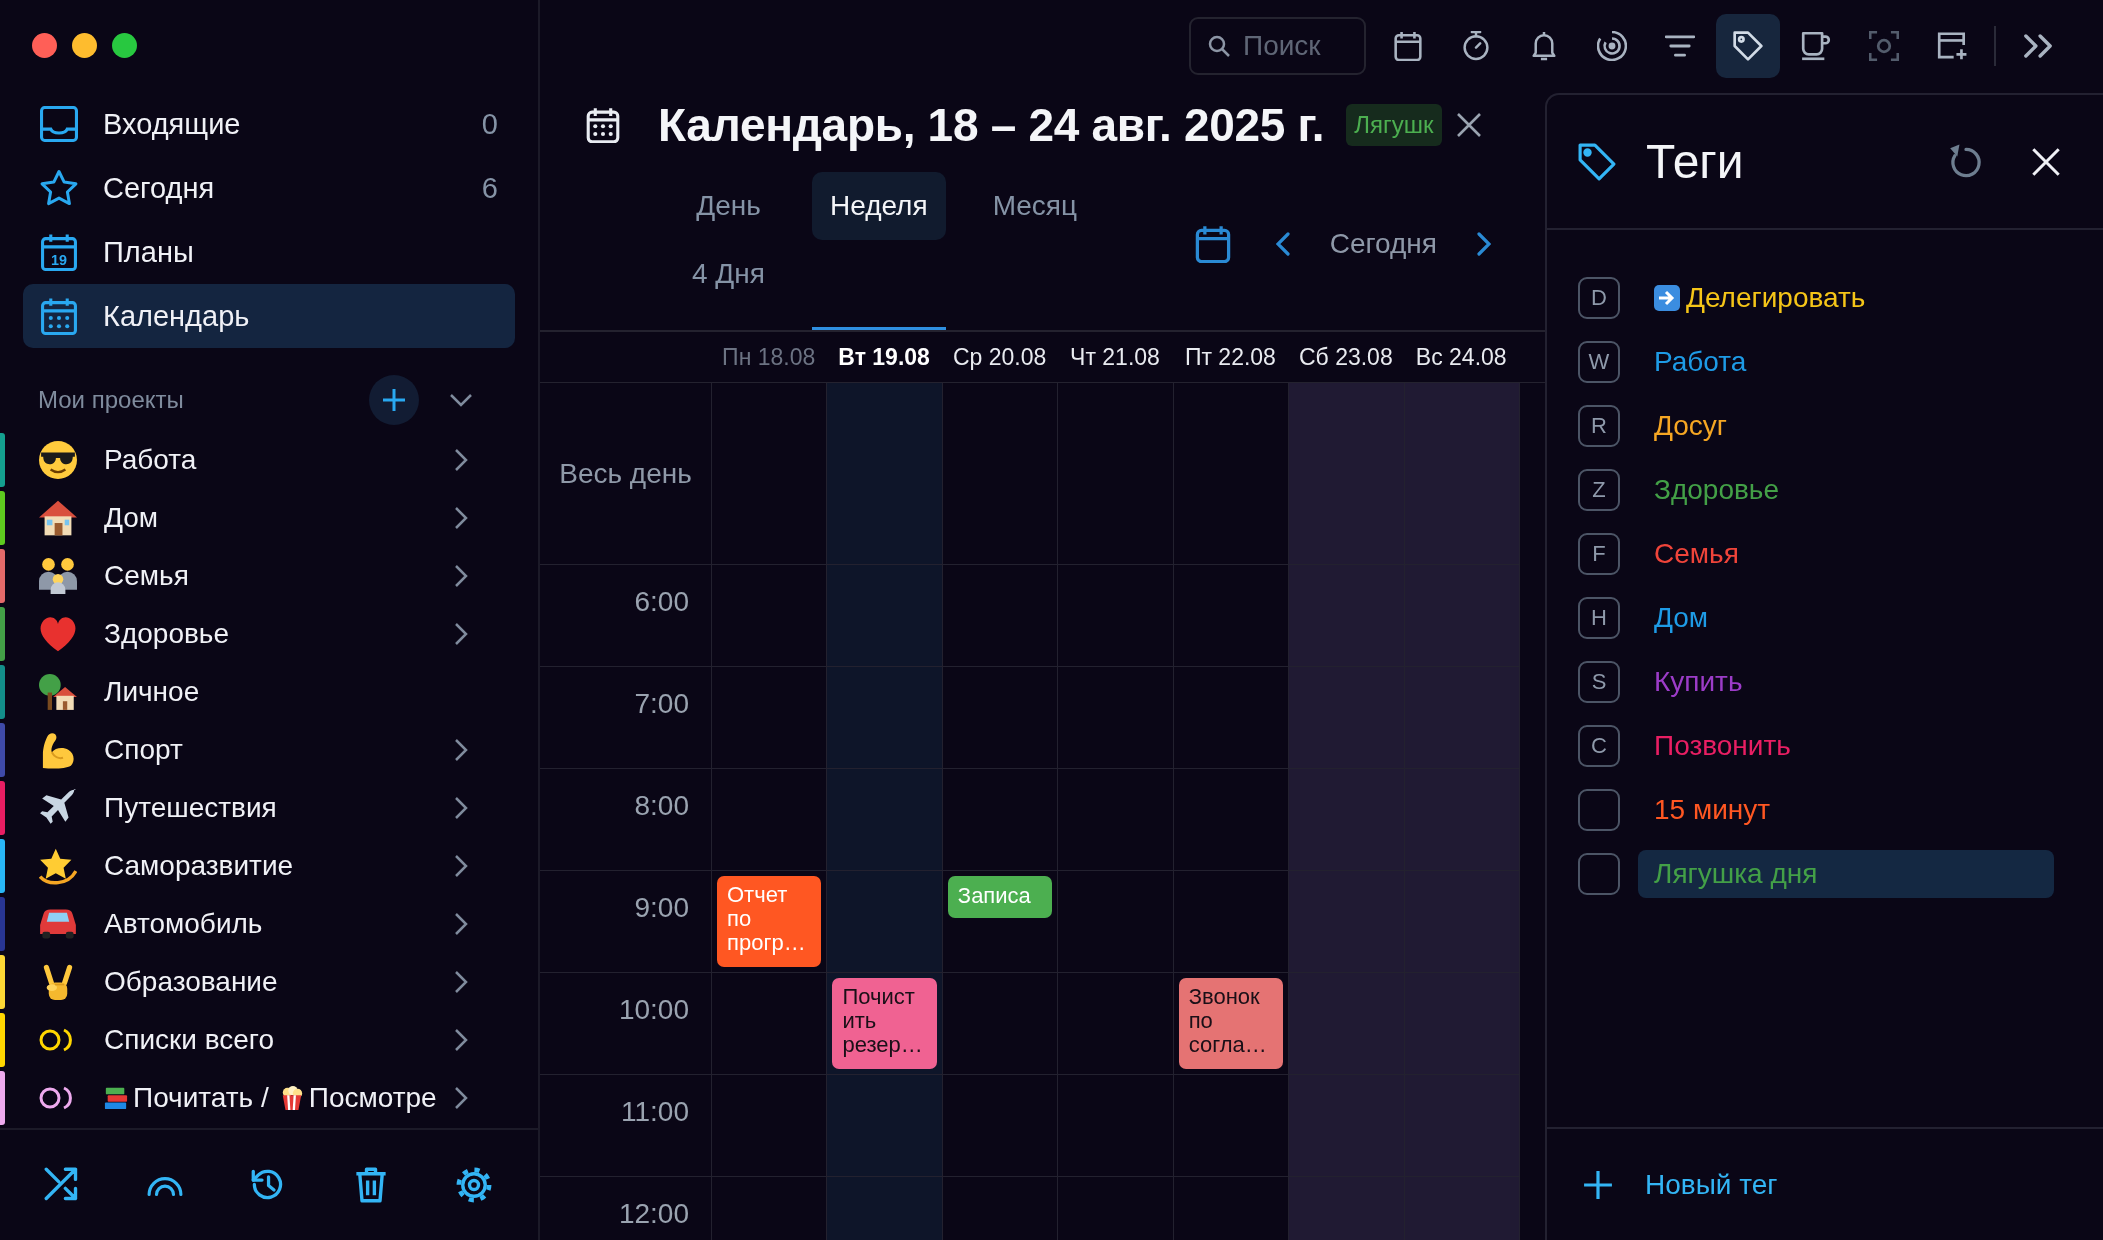 The image size is (2103, 1240). Describe the element at coordinates (59, 188) in the screenshot. I see `star-icon` at that location.